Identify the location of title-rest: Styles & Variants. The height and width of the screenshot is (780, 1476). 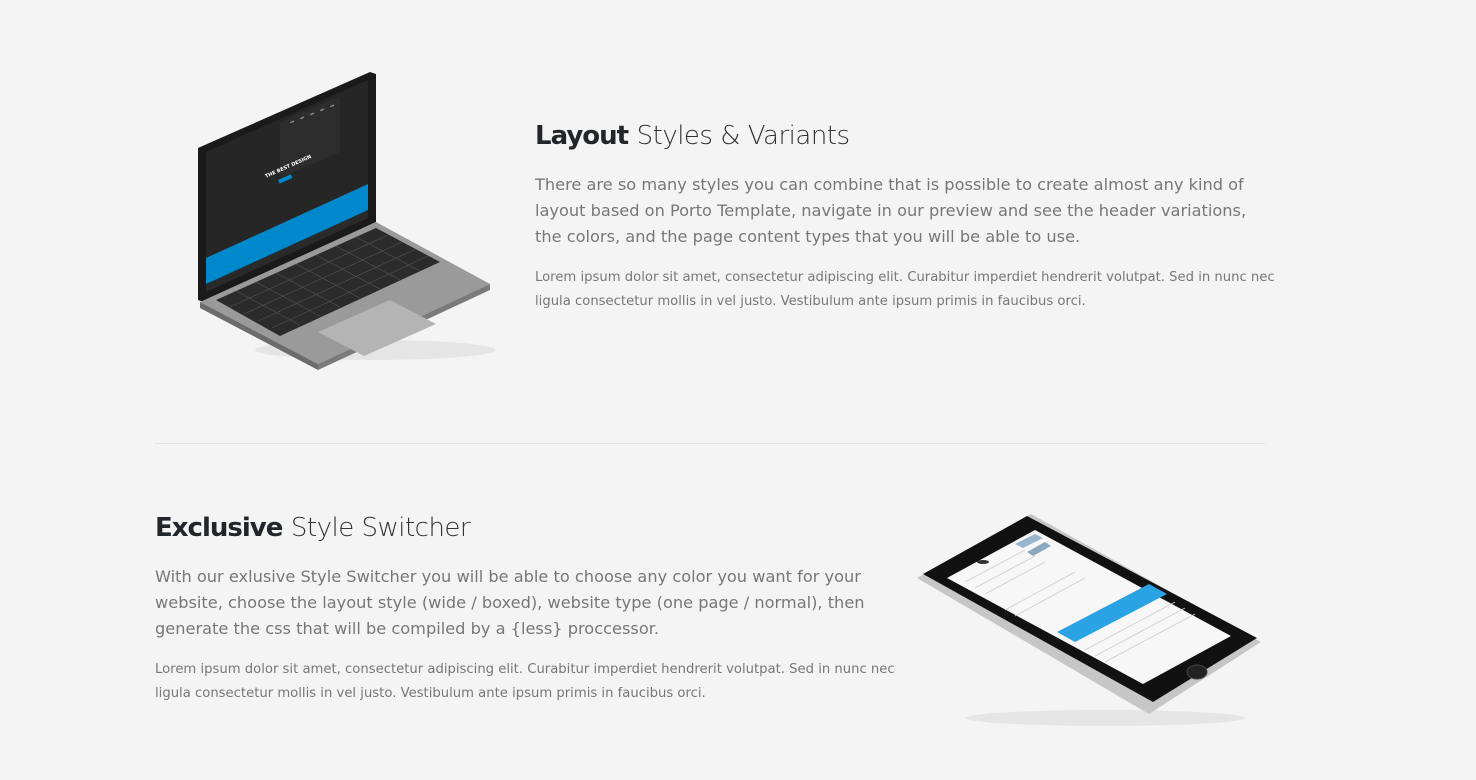
(743, 136).